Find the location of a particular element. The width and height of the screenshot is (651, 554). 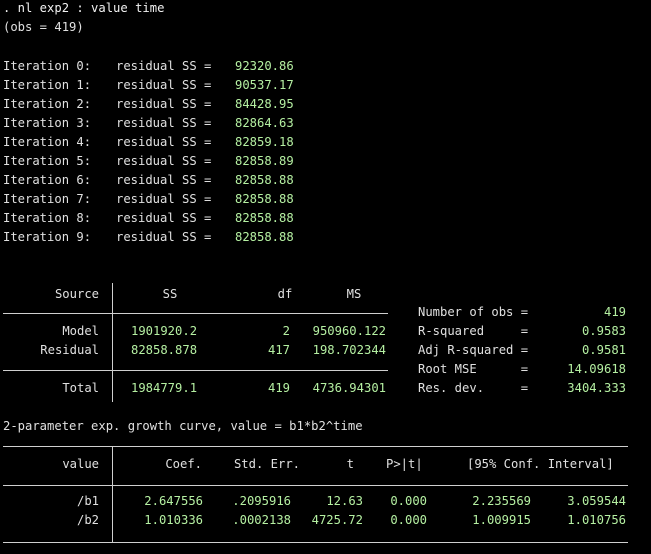

coef-row-label: /b2 is located at coordinates (87, 520).